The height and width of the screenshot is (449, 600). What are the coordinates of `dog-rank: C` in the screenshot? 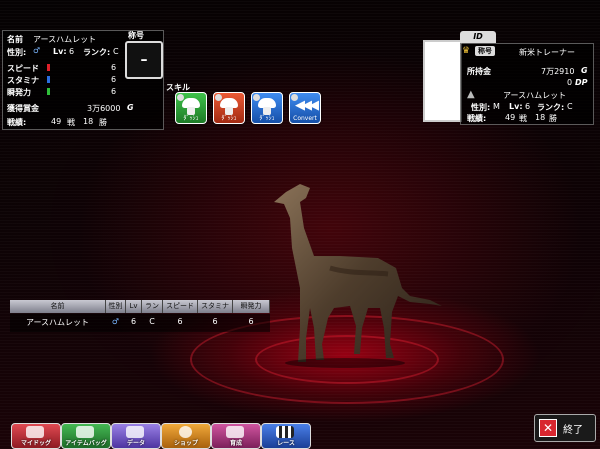 It's located at (570, 106).